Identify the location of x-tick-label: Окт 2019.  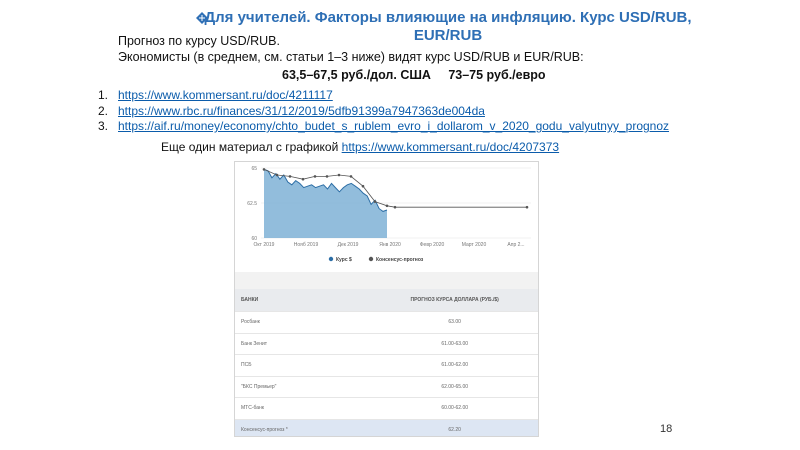
(264, 245).